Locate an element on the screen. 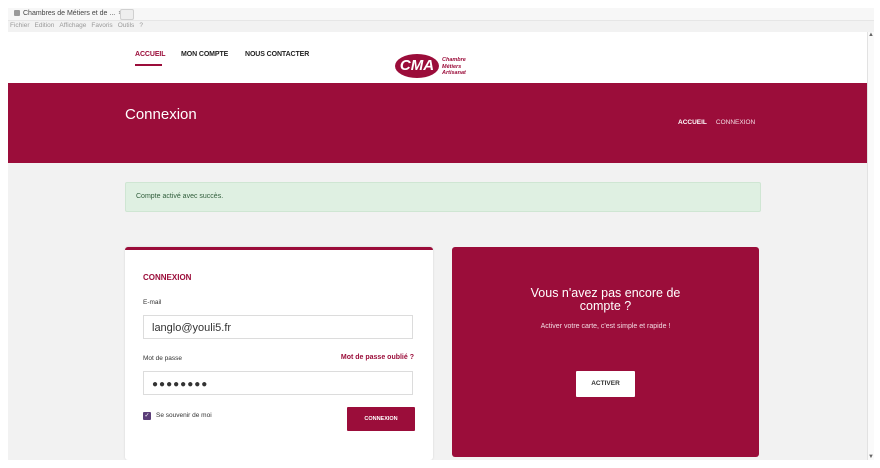  cma-logo: CMA Chambre Métiers Artisanat is located at coordinates (445, 67).